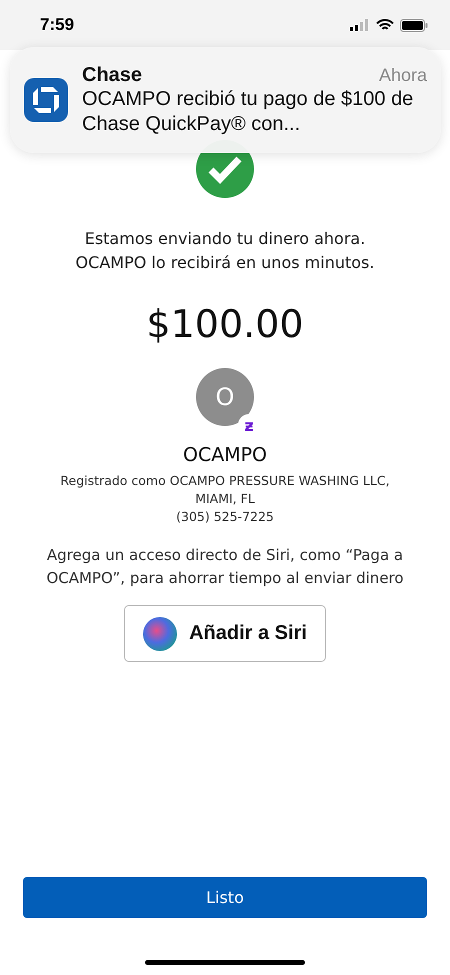 Image resolution: width=450 pixels, height=975 pixels. What do you see at coordinates (225, 455) in the screenshot?
I see `recipient-name: OCAMPO` at bounding box center [225, 455].